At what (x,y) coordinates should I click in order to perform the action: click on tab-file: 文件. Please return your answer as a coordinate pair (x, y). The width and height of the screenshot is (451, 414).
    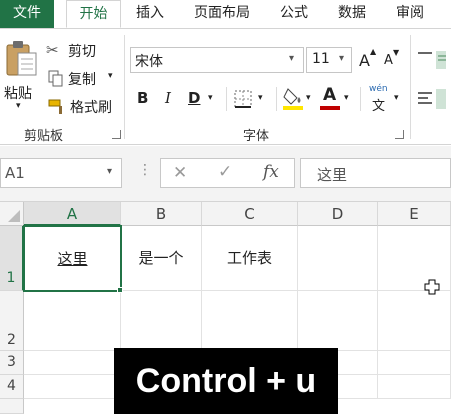
    Looking at the image, I should click on (27, 14).